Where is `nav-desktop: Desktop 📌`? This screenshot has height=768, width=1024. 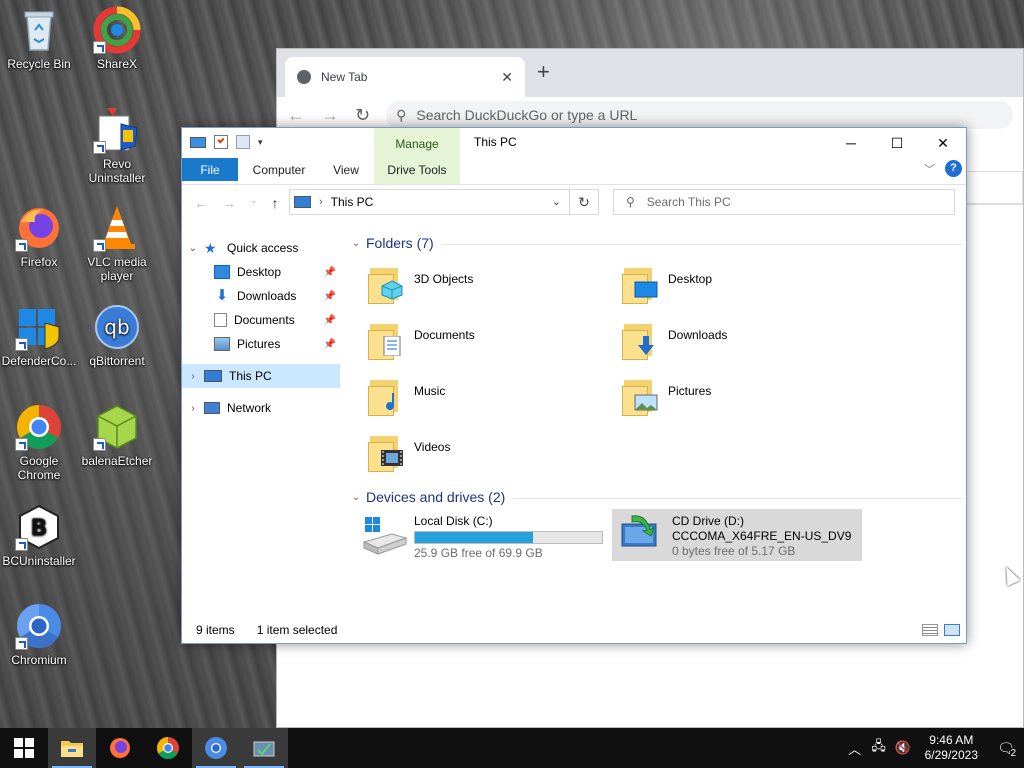
nav-desktop: Desktop 📌 is located at coordinates (261, 272).